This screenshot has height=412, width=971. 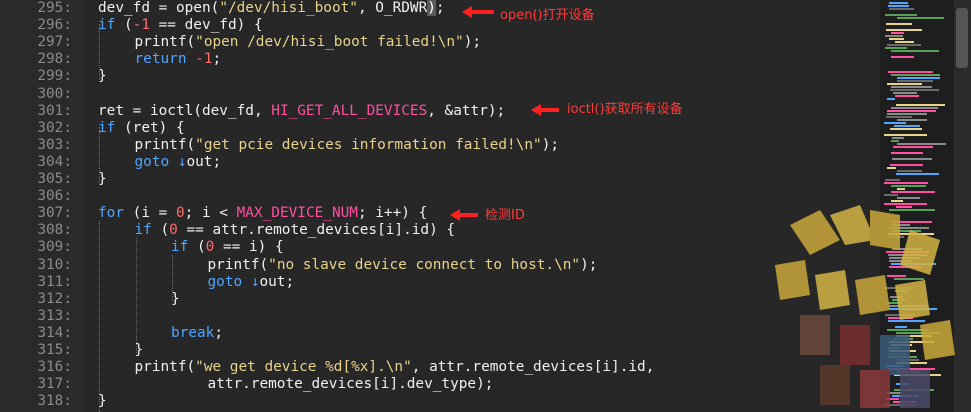 I want to click on code-token: );, so click(x=550, y=145).